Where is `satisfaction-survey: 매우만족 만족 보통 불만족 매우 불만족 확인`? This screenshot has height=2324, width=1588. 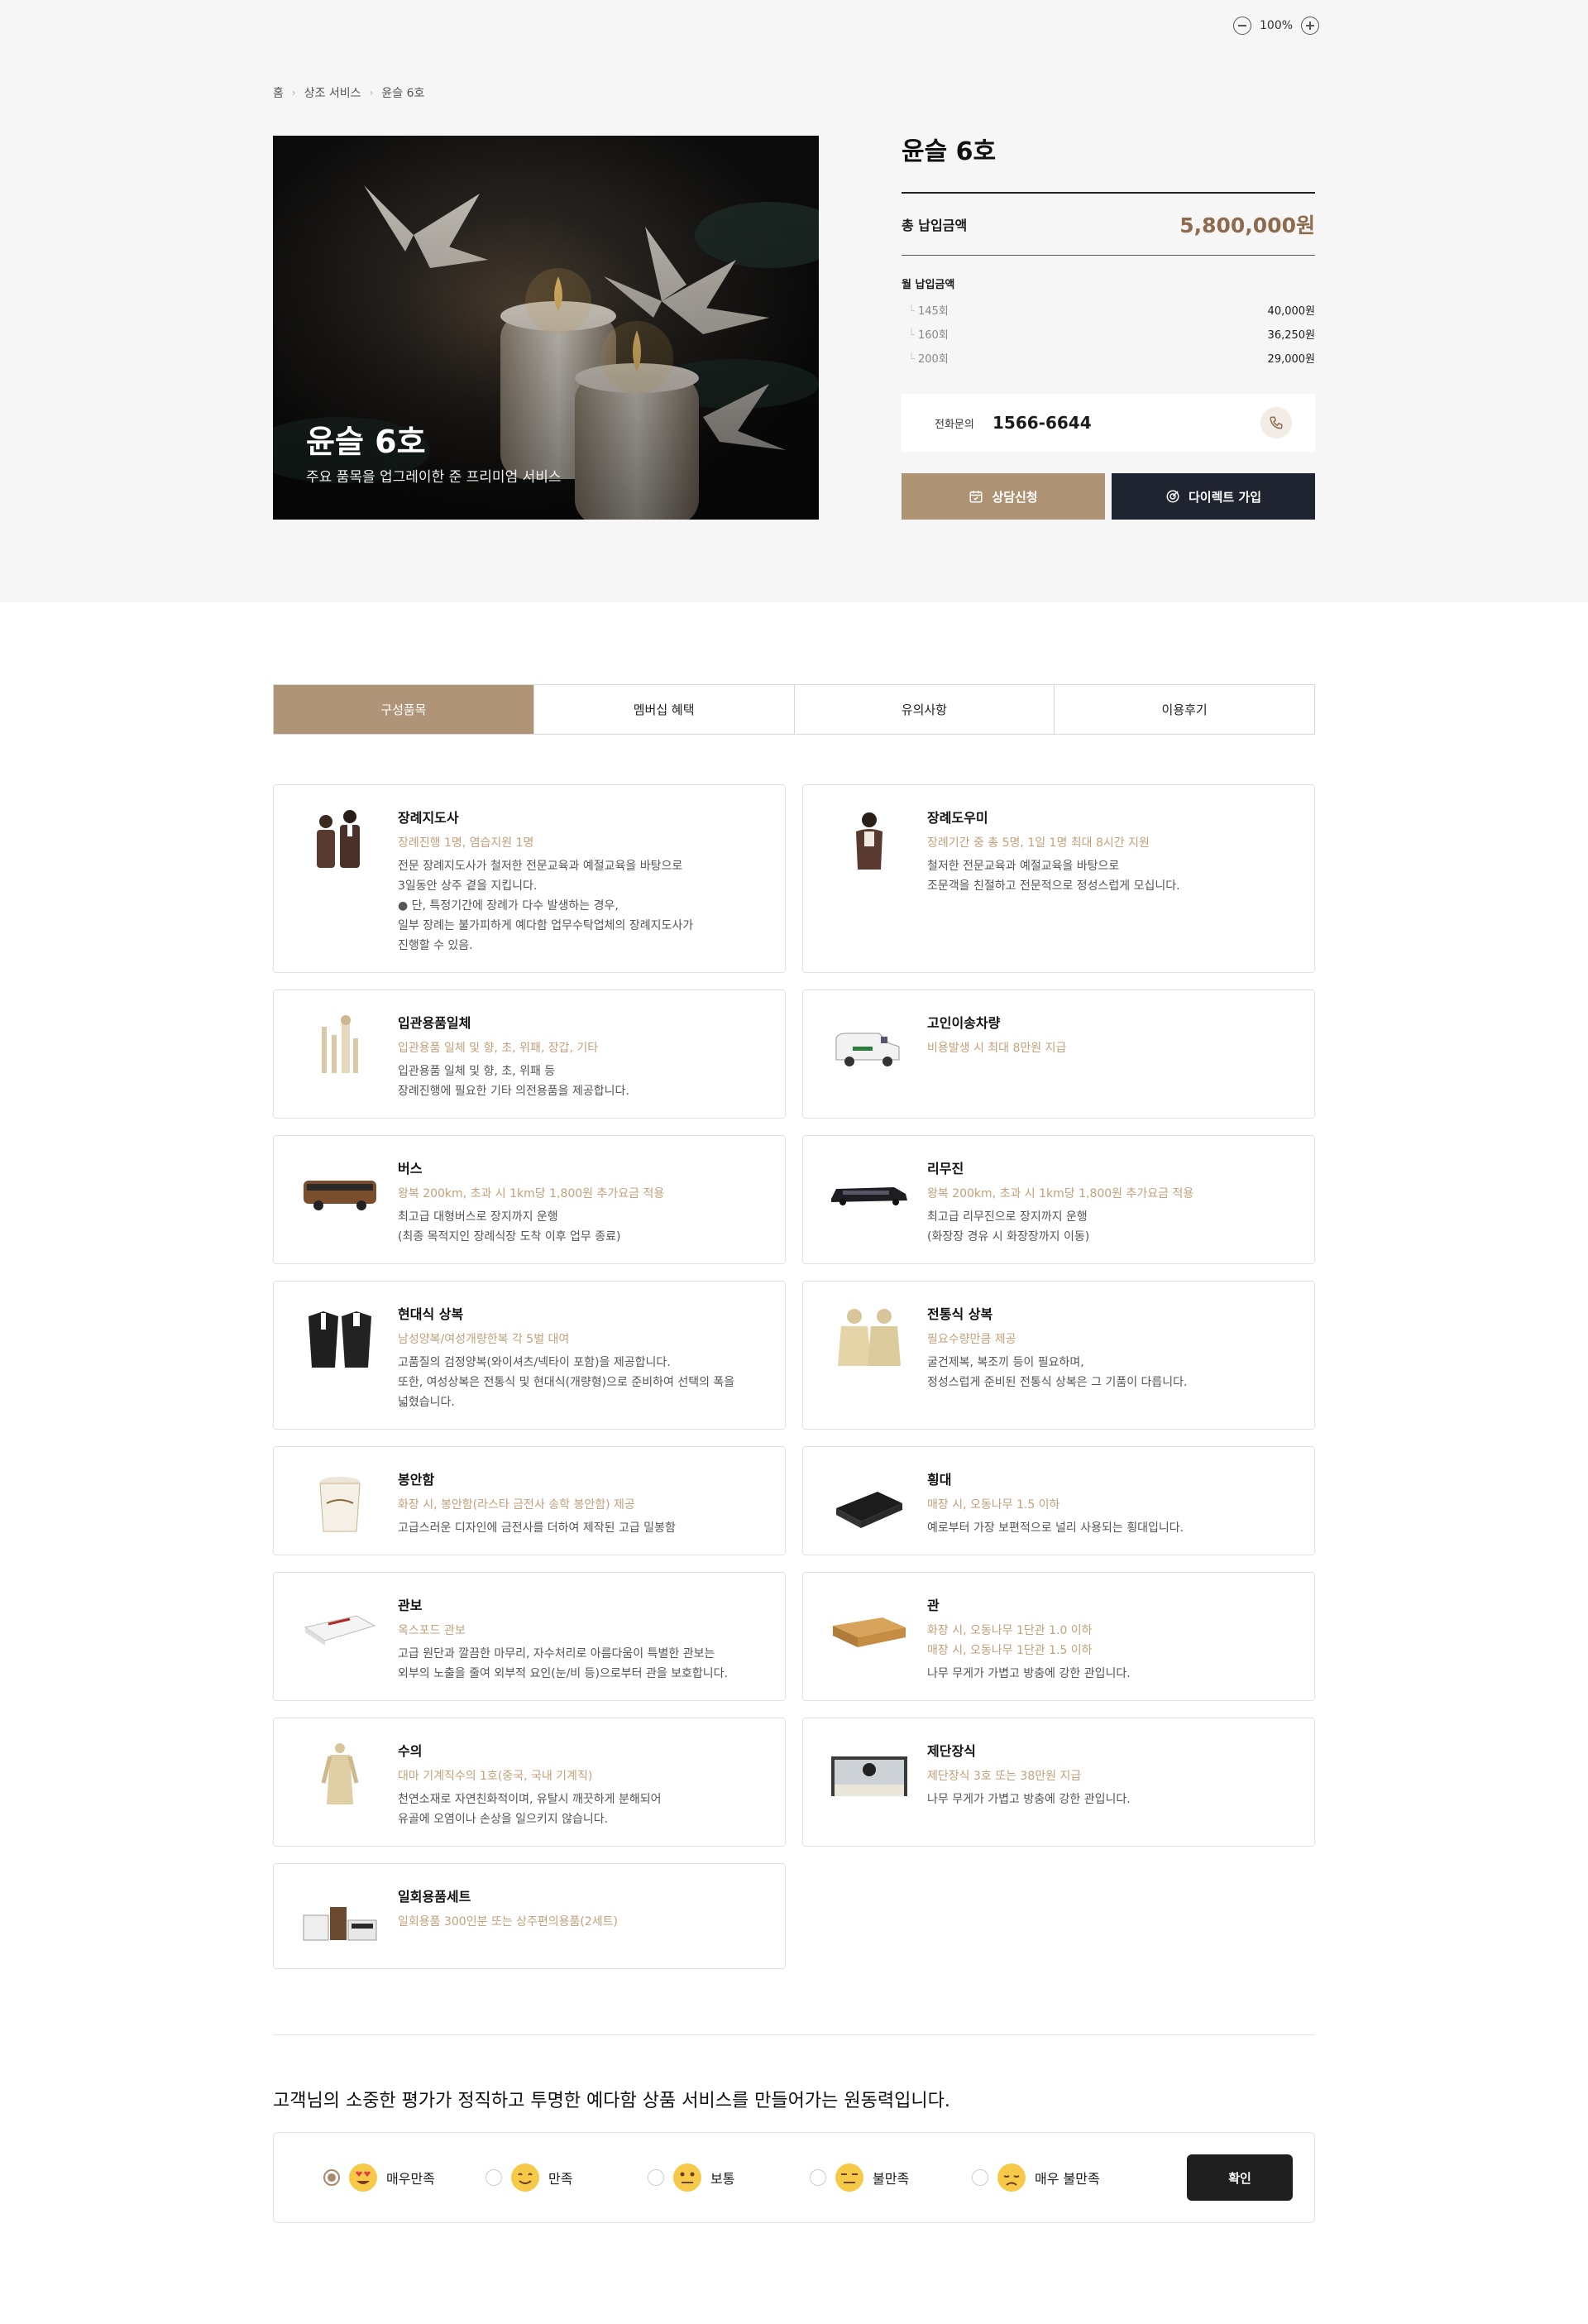 satisfaction-survey: 매우만족 만족 보통 불만족 매우 불만족 확인 is located at coordinates (794, 2177).